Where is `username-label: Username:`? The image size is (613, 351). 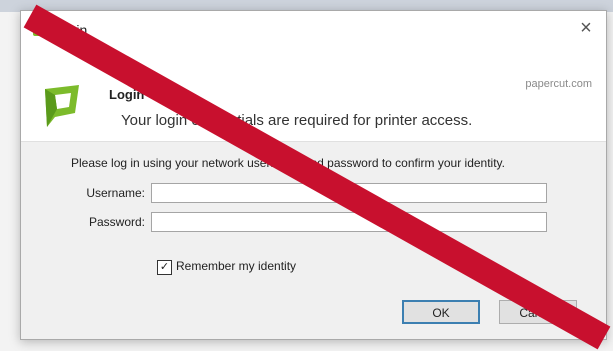
username-label: Username: is located at coordinates (115, 193).